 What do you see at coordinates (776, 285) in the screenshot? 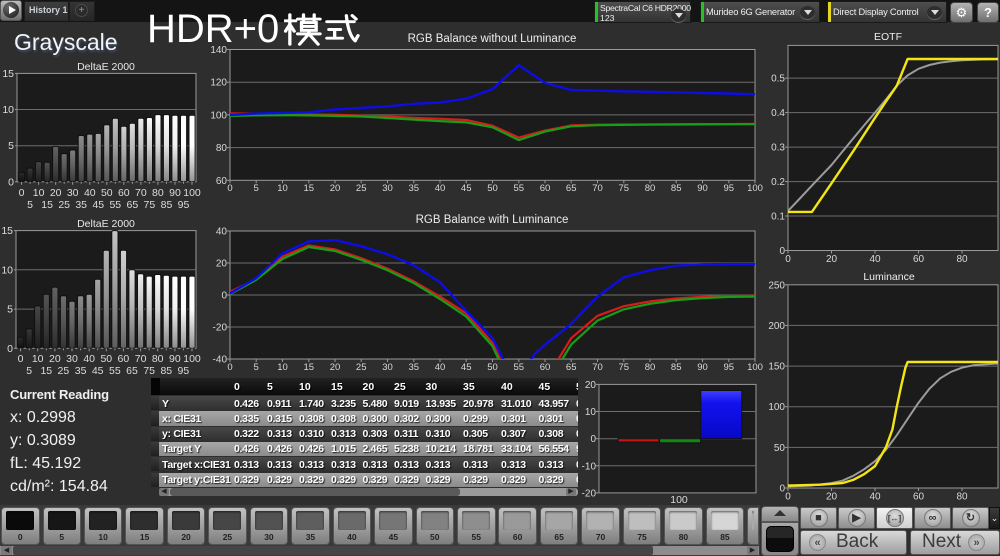
I see `svg-text: 250` at bounding box center [776, 285].